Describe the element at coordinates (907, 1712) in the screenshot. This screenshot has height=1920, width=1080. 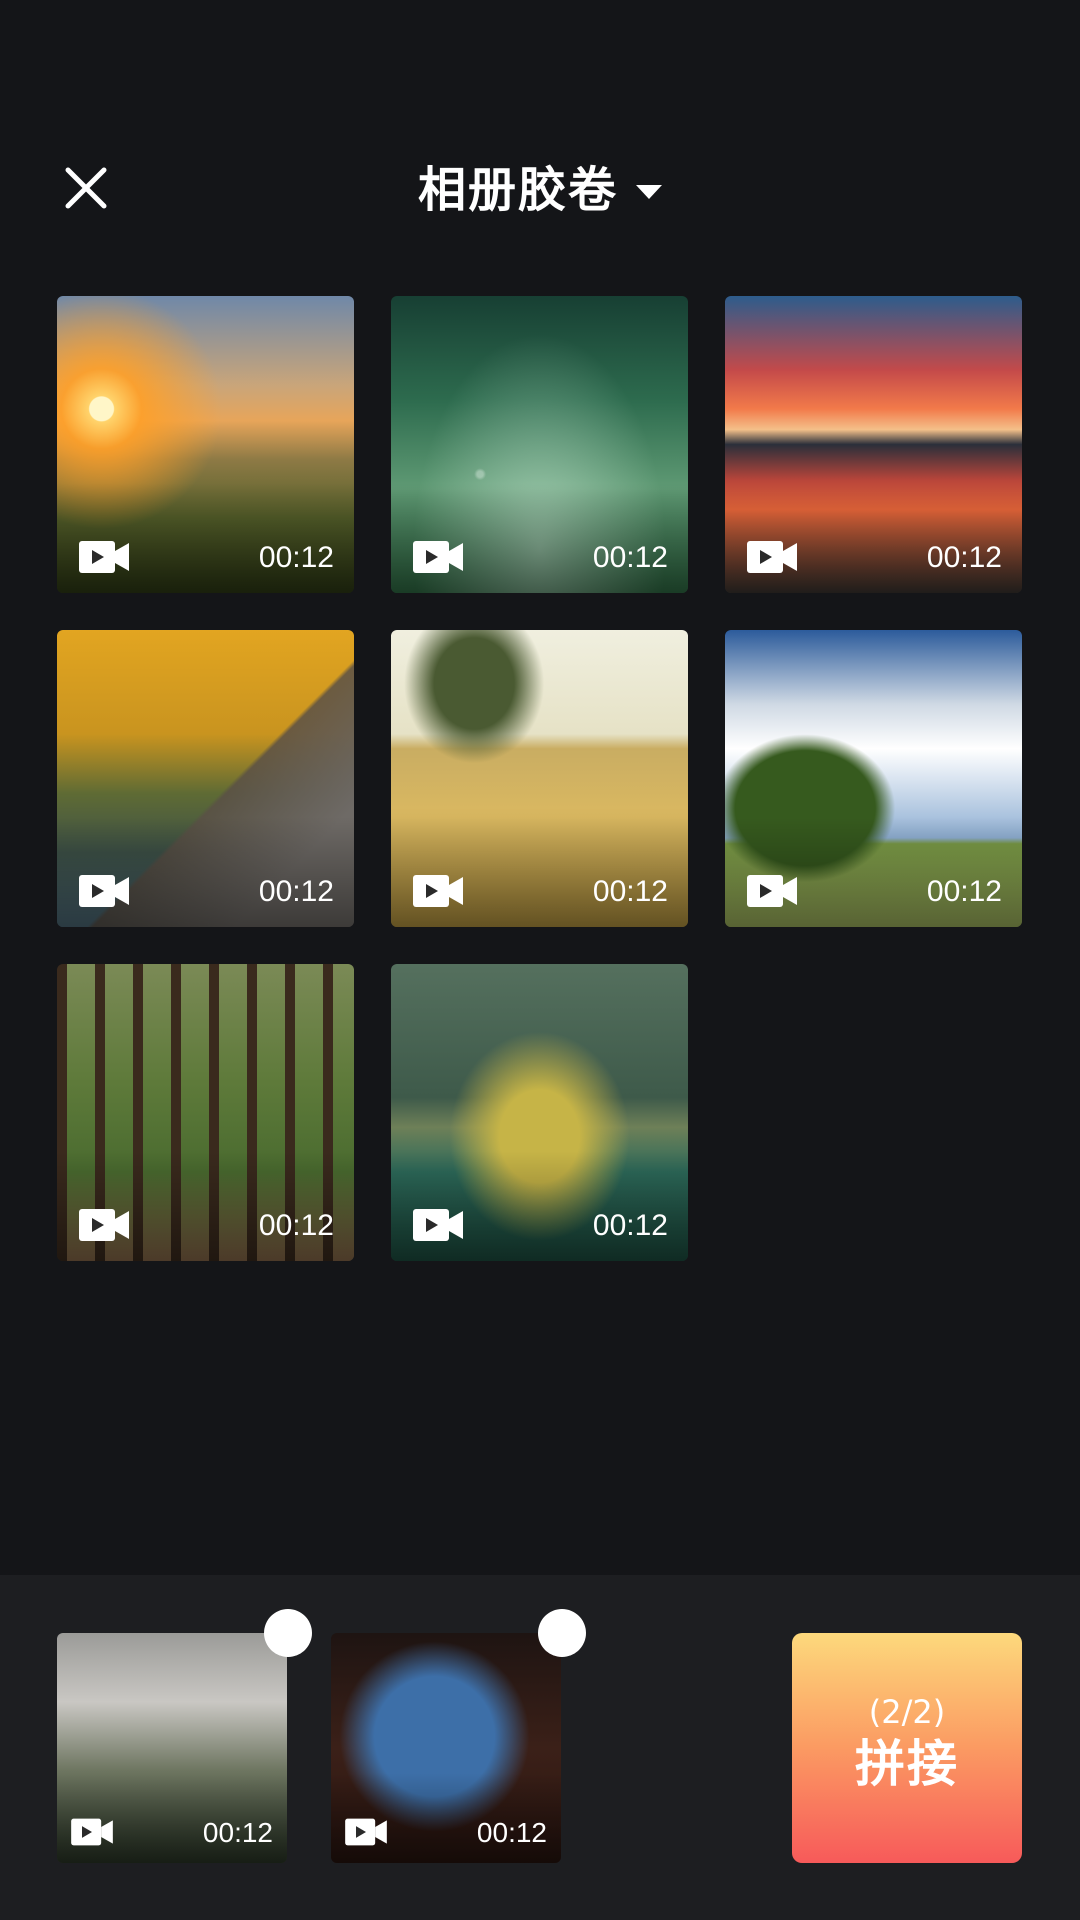
I see `selection-count: (2/2)` at that location.